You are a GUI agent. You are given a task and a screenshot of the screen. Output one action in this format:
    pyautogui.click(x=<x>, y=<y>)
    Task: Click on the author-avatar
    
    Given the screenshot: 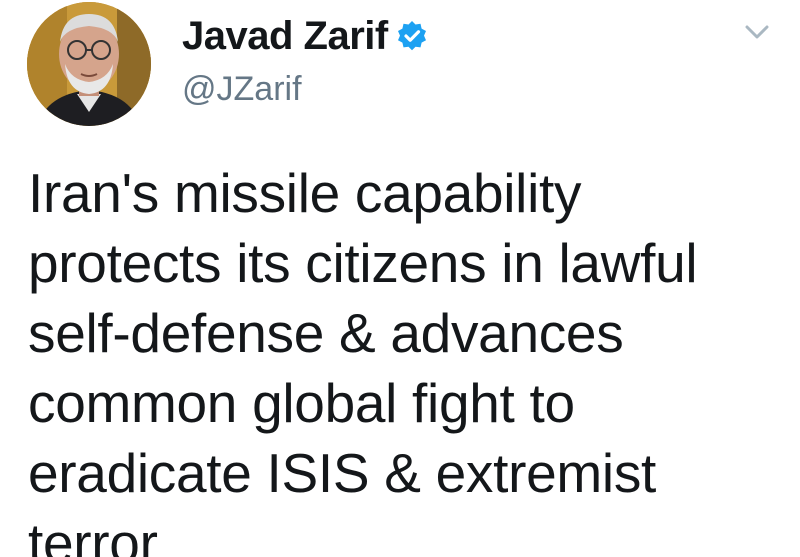 What is the action you would take?
    pyautogui.click(x=89, y=64)
    